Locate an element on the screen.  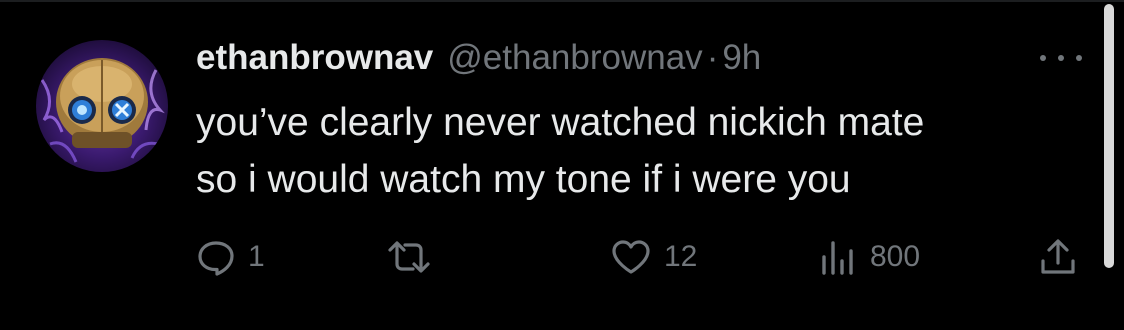
avatar is located at coordinates (102, 106).